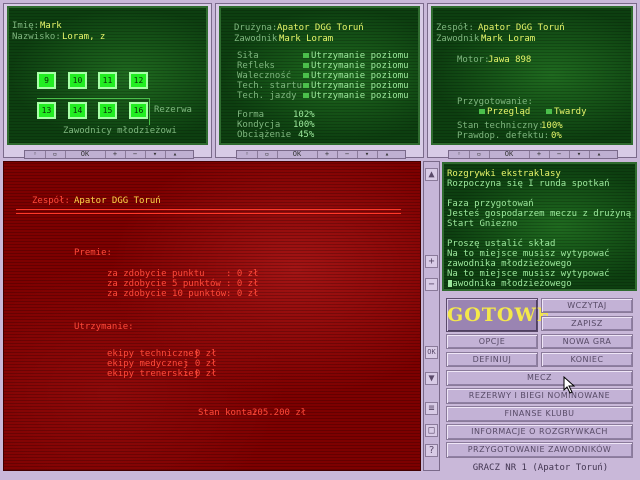 Image resolution: width=640 pixels, height=480 pixels. I want to click on utrzymanie-value: : 0 zł, so click(200, 354).